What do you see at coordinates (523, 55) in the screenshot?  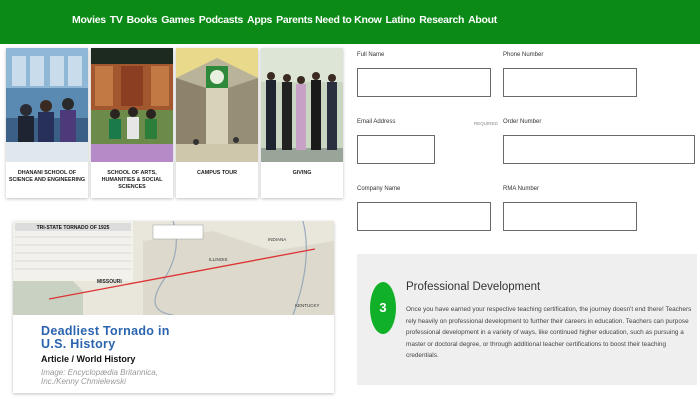 I see `phone-label: Phone Number` at bounding box center [523, 55].